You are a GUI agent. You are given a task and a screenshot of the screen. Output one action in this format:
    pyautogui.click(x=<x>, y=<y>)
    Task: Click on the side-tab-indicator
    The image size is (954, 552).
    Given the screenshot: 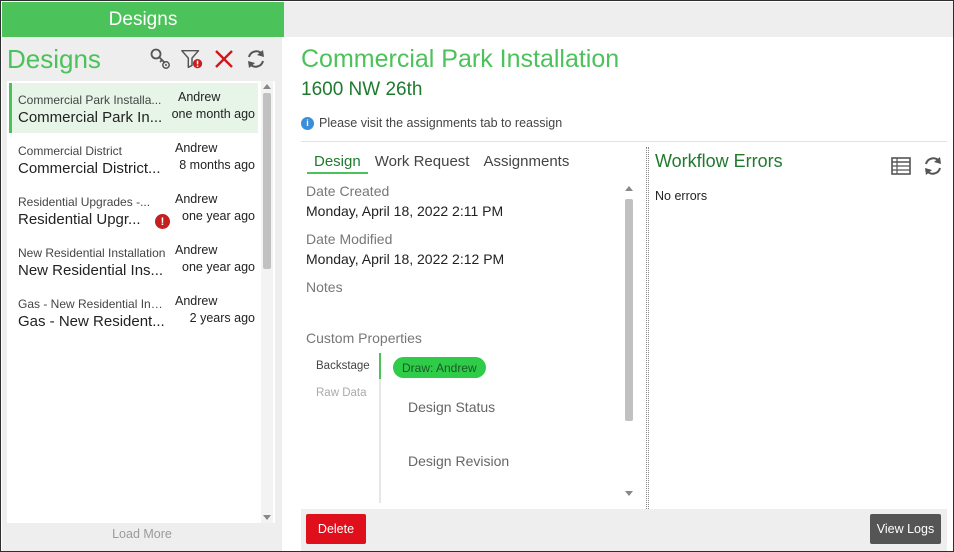 What is the action you would take?
    pyautogui.click(x=380, y=366)
    